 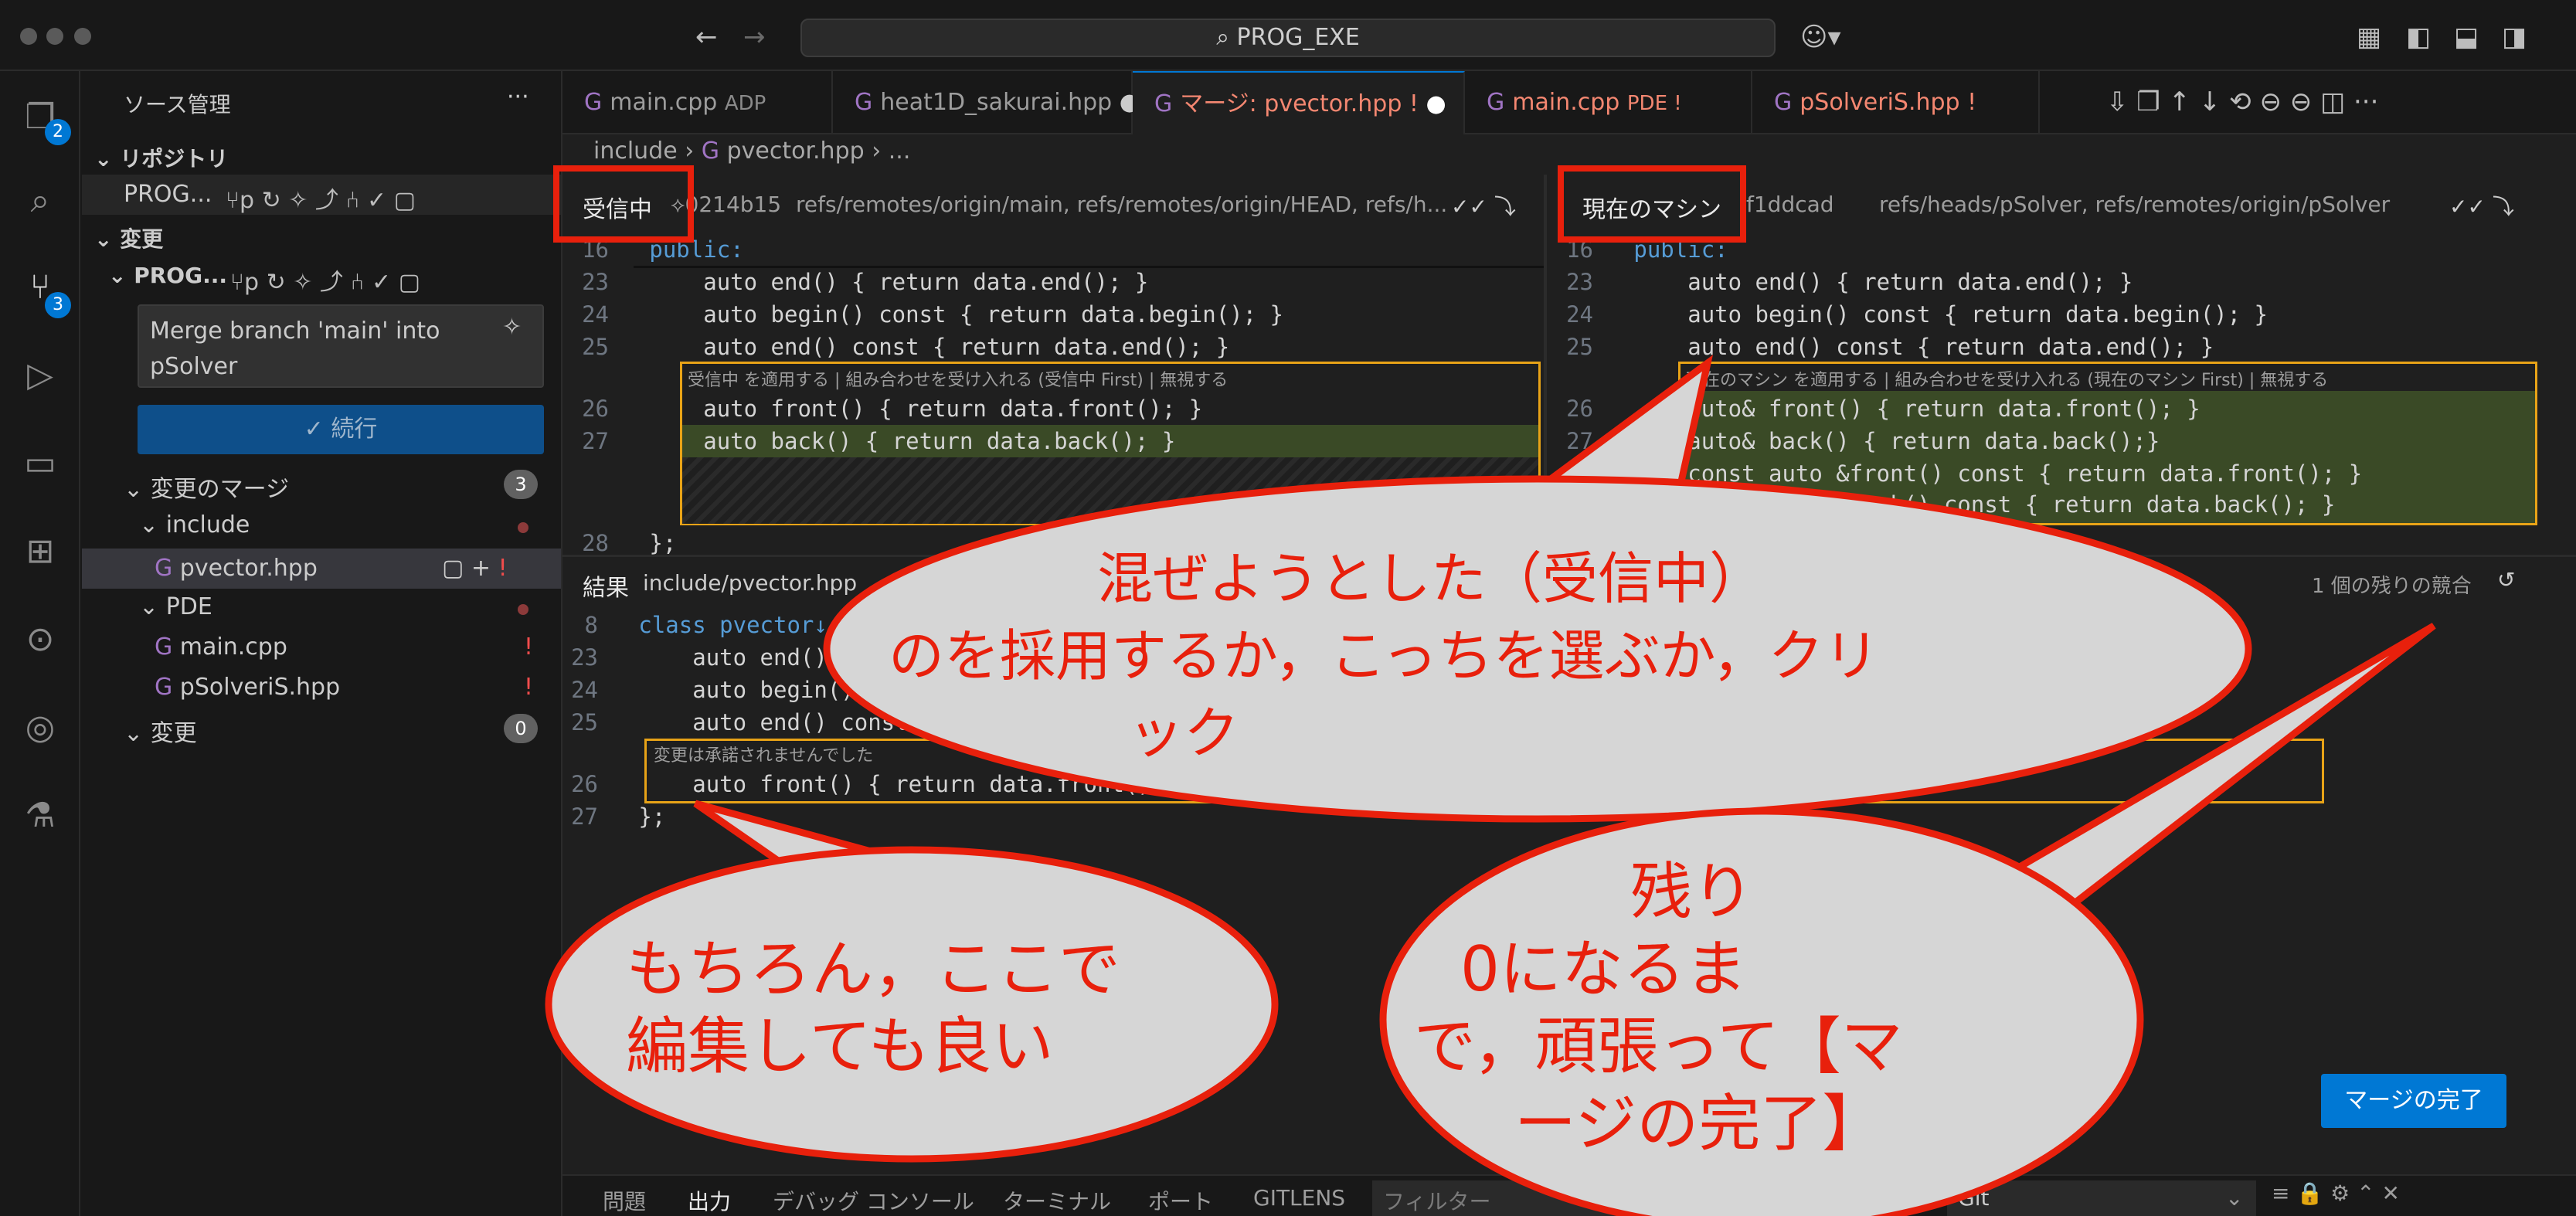 What do you see at coordinates (1431, 578) in the screenshot?
I see `bubble1-line1: 混ぜようとした（受信中）` at bounding box center [1431, 578].